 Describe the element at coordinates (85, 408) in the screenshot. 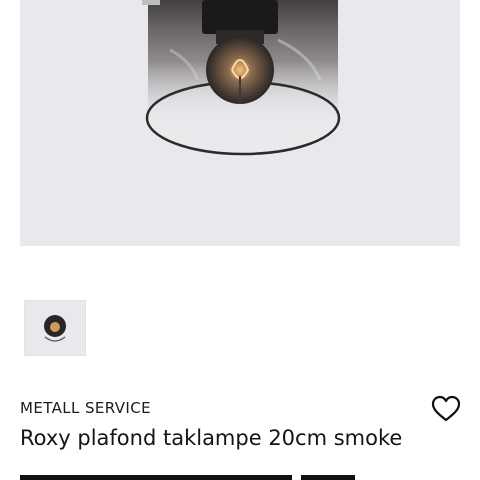

I see `product-brand: METALL SERVICE` at that location.